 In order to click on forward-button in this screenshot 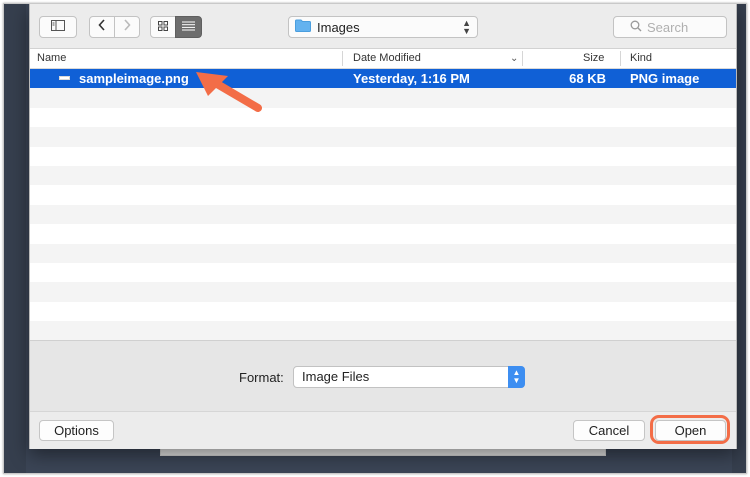, I will do `click(127, 27)`.